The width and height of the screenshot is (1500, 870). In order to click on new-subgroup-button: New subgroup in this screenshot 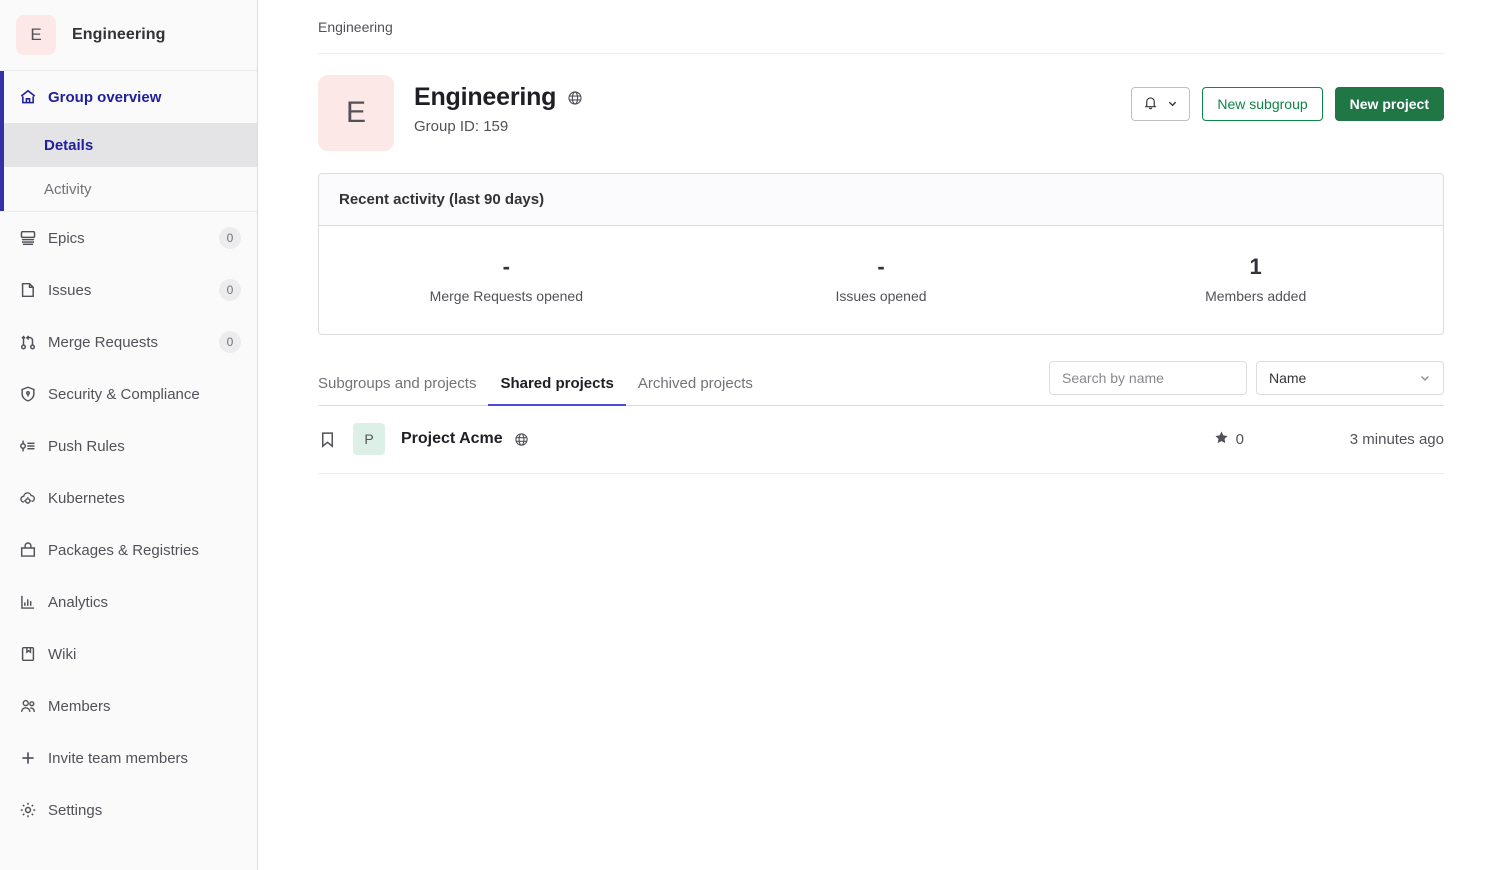, I will do `click(1262, 104)`.